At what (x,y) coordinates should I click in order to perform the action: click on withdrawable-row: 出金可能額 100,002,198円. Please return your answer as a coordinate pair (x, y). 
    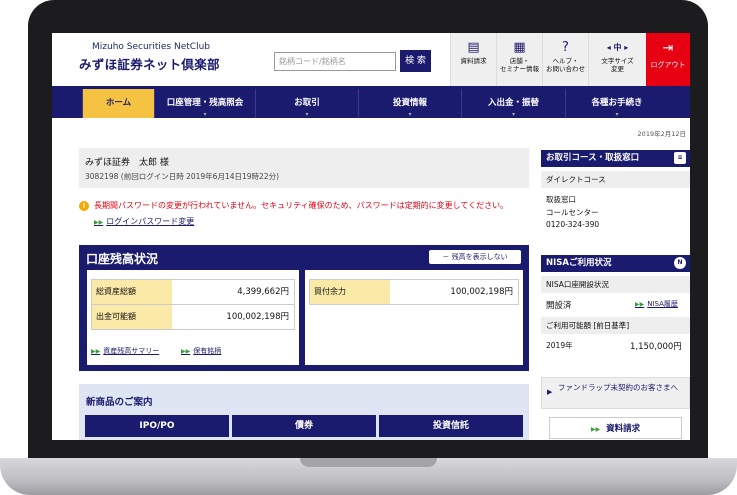
    Looking at the image, I should click on (193, 317).